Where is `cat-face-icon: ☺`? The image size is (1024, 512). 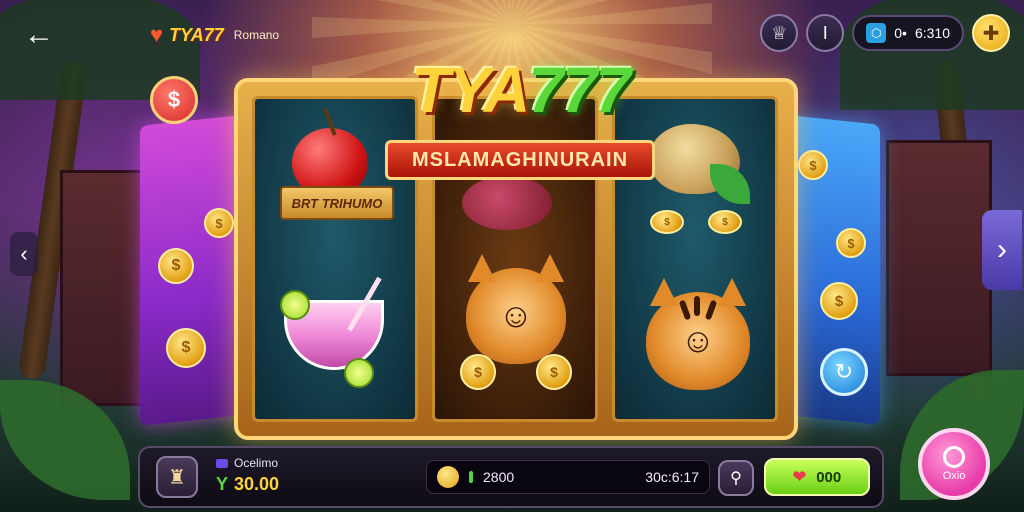
cat-face-icon: ☺ is located at coordinates (516, 316).